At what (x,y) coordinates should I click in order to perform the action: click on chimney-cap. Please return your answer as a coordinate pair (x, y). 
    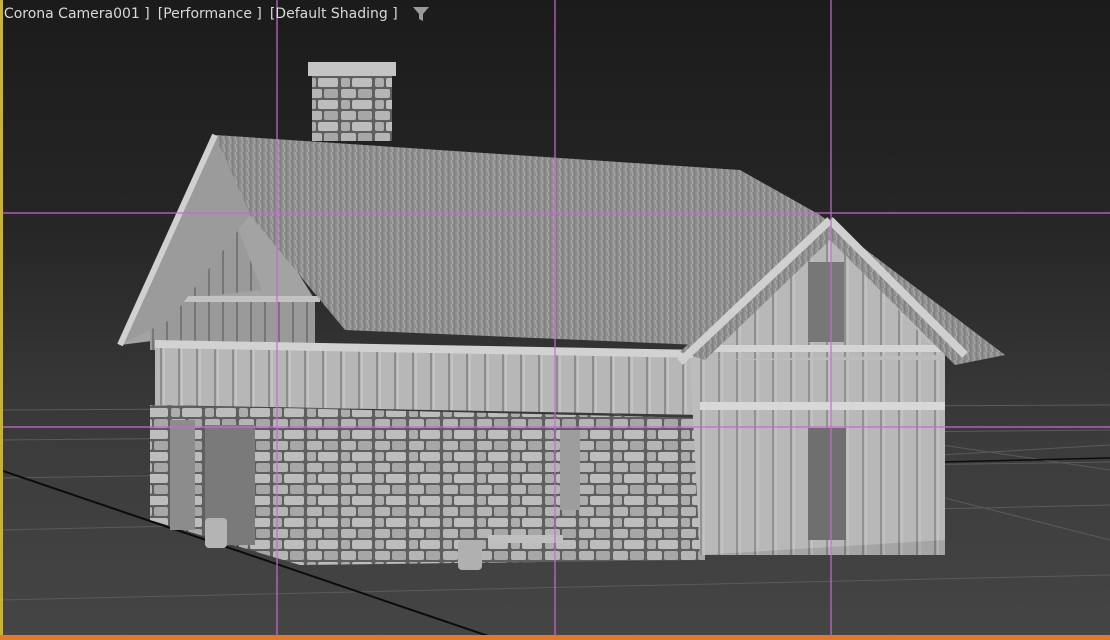
    Looking at the image, I should click on (352, 69).